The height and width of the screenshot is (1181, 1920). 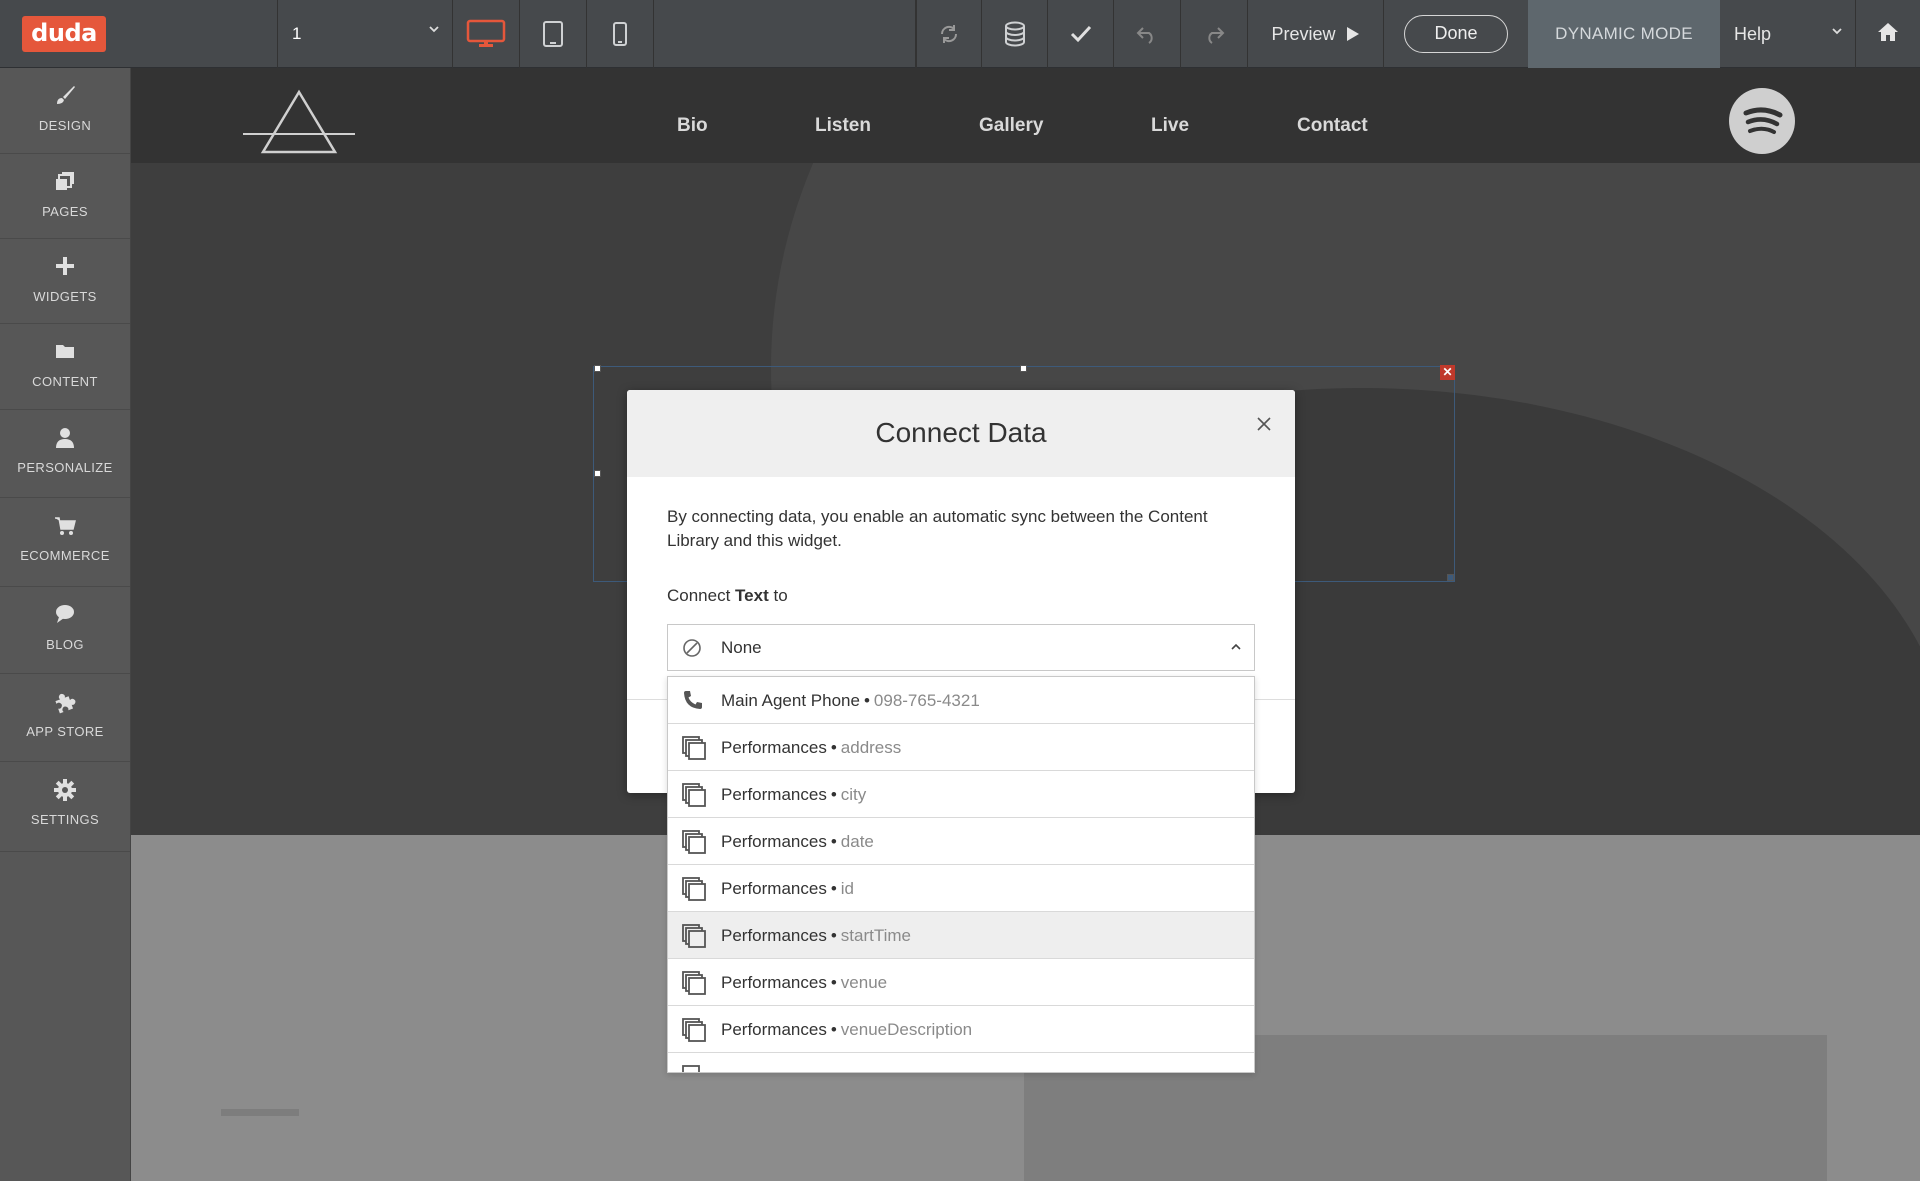 What do you see at coordinates (961, 888) in the screenshot?
I see `option-performances-id: Performances • id` at bounding box center [961, 888].